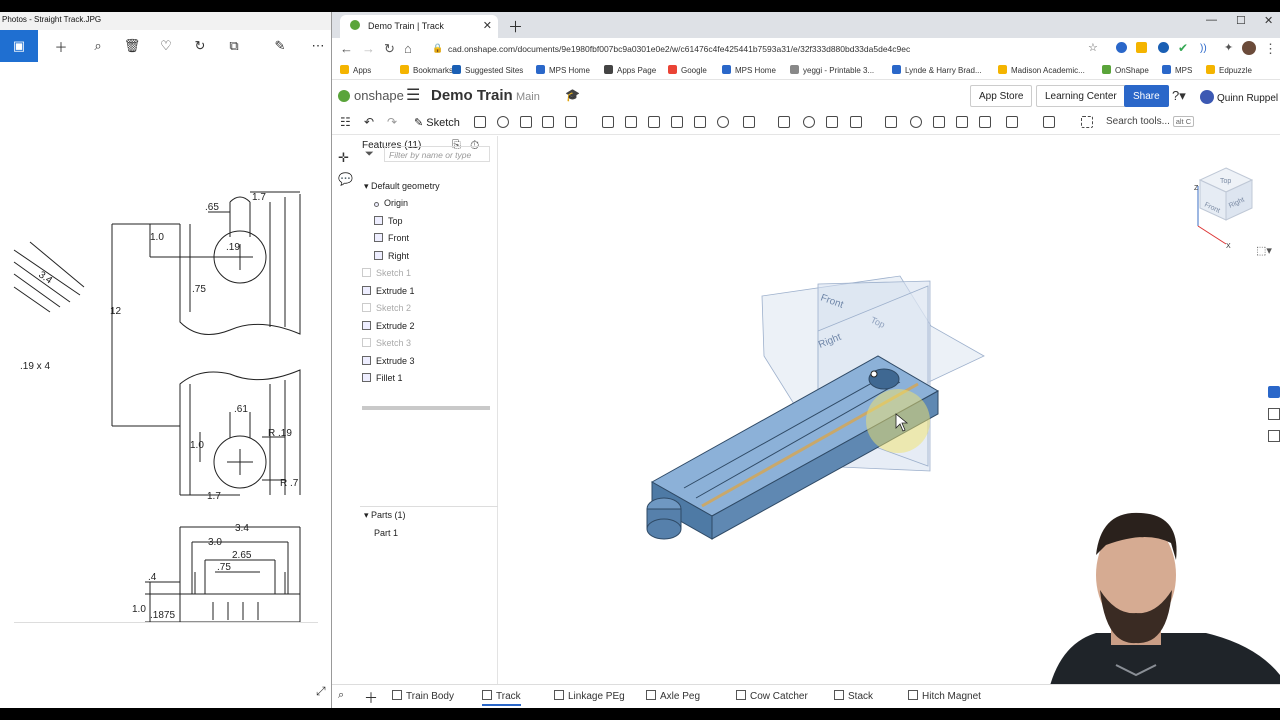 This screenshot has height=720, width=1280. What do you see at coordinates (61, 46) in the screenshot?
I see `plus-icon: ＋` at bounding box center [61, 46].